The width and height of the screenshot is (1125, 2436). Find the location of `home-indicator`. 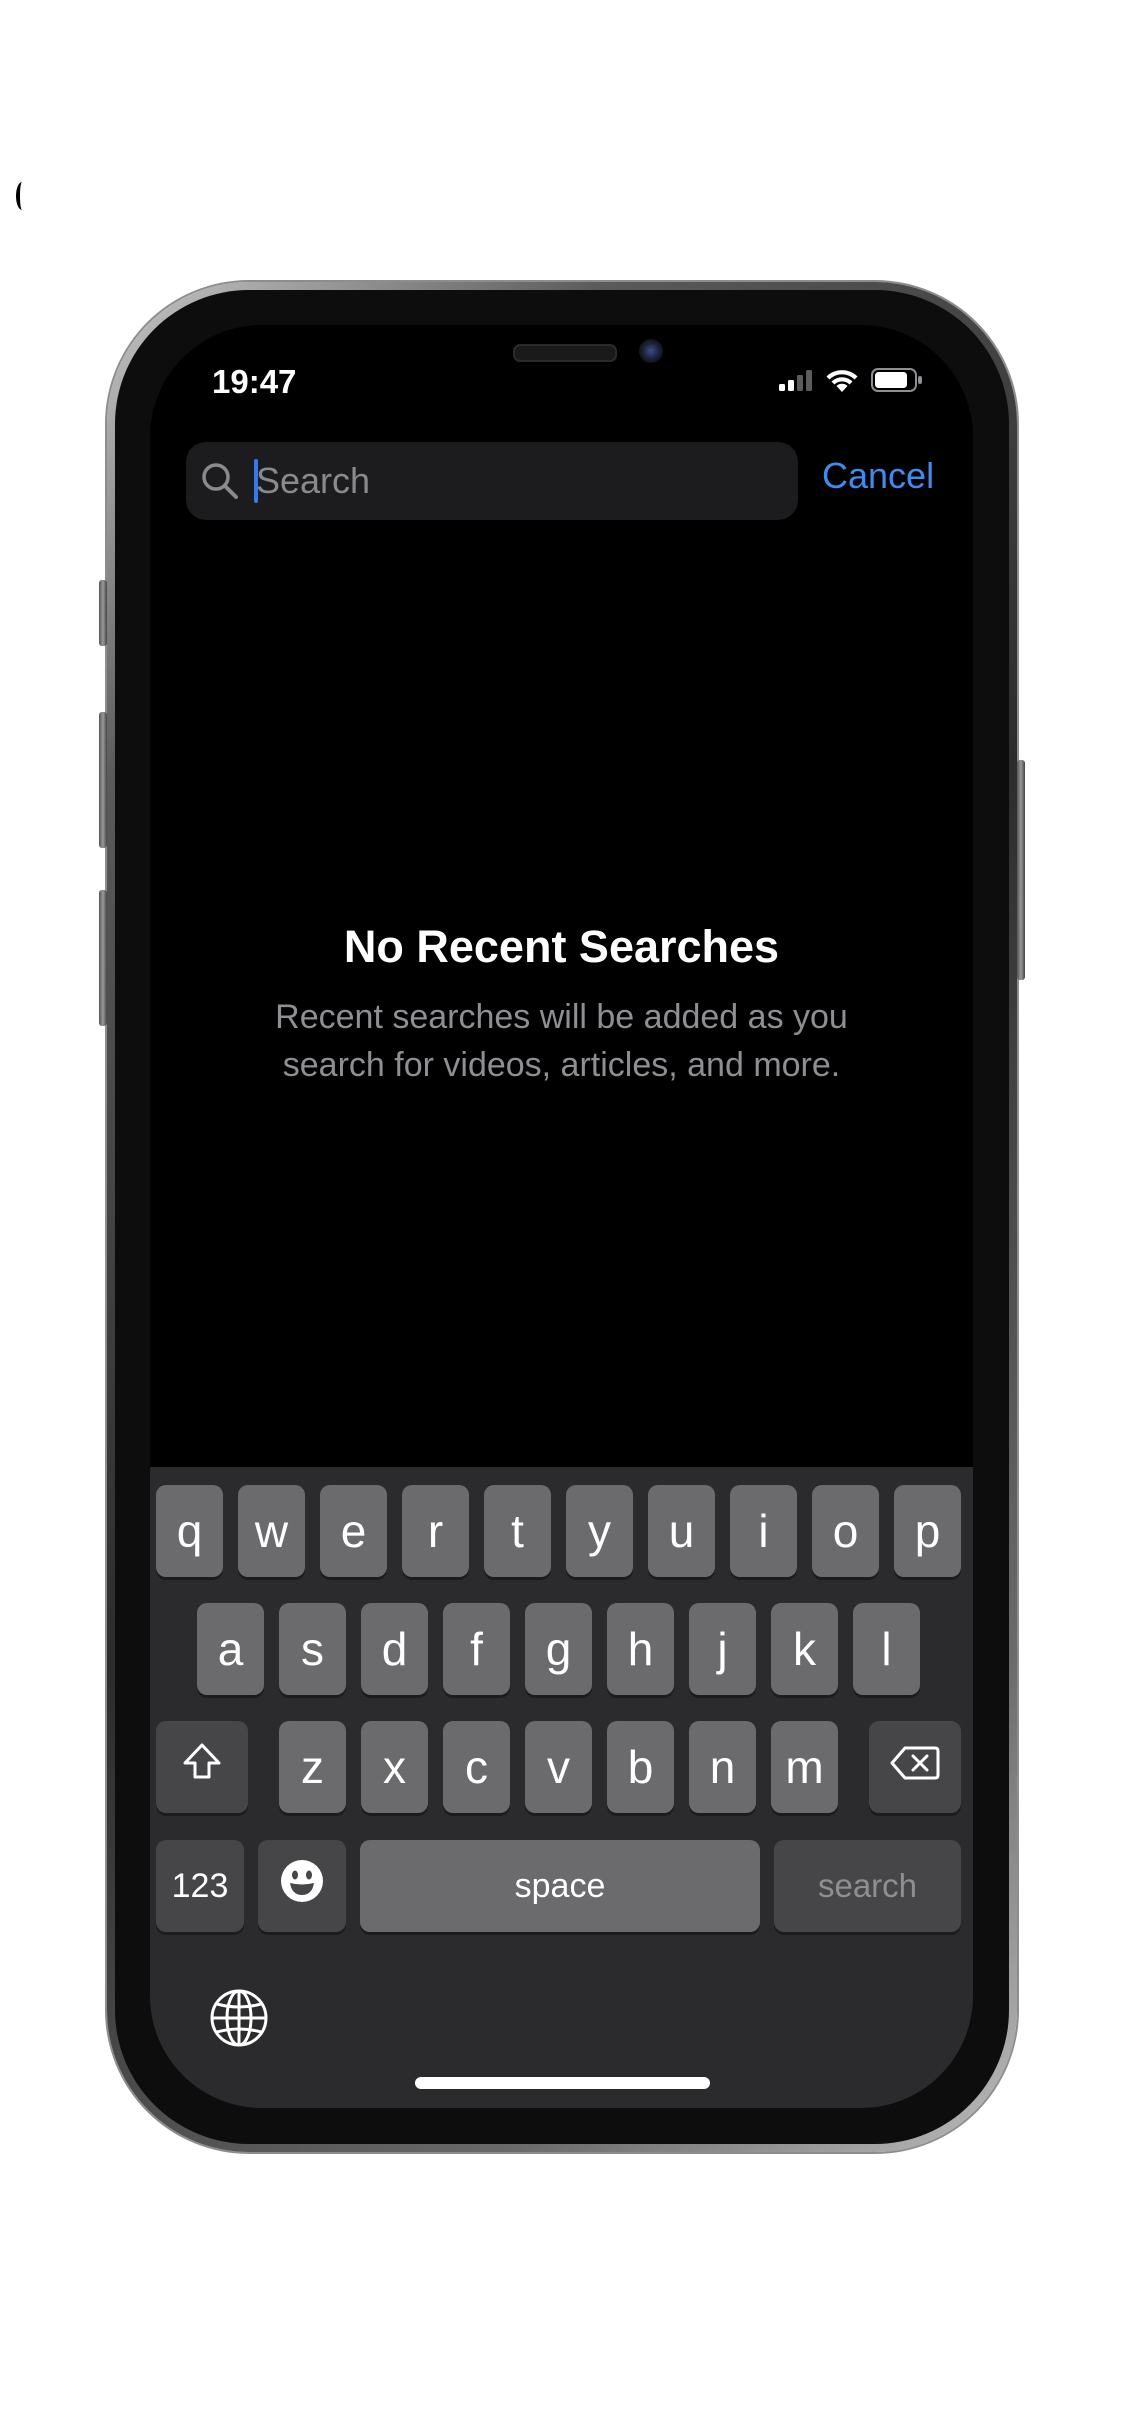

home-indicator is located at coordinates (562, 2083).